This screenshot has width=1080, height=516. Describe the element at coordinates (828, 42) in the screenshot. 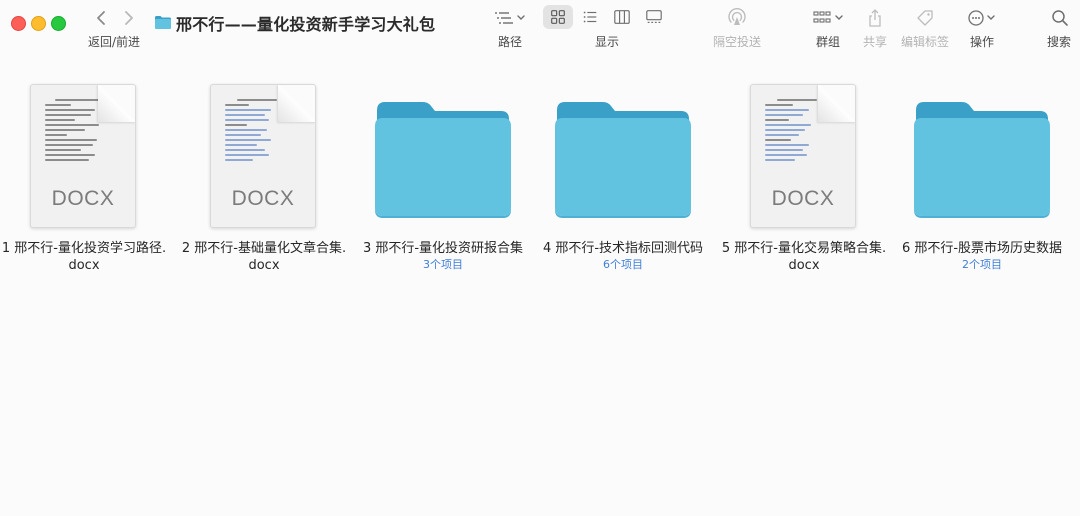

I see `group-label: 群组` at that location.